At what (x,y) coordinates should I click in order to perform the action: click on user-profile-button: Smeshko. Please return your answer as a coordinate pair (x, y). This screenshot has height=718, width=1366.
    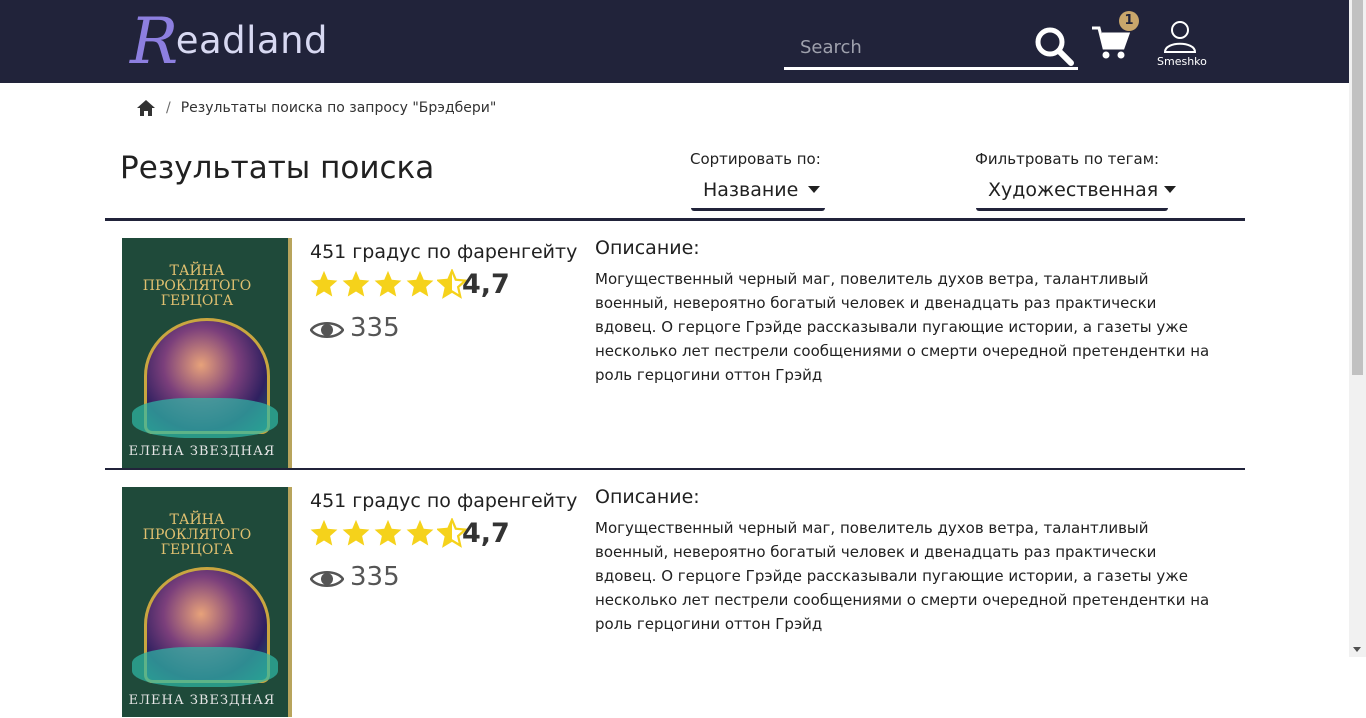
    Looking at the image, I should click on (1182, 44).